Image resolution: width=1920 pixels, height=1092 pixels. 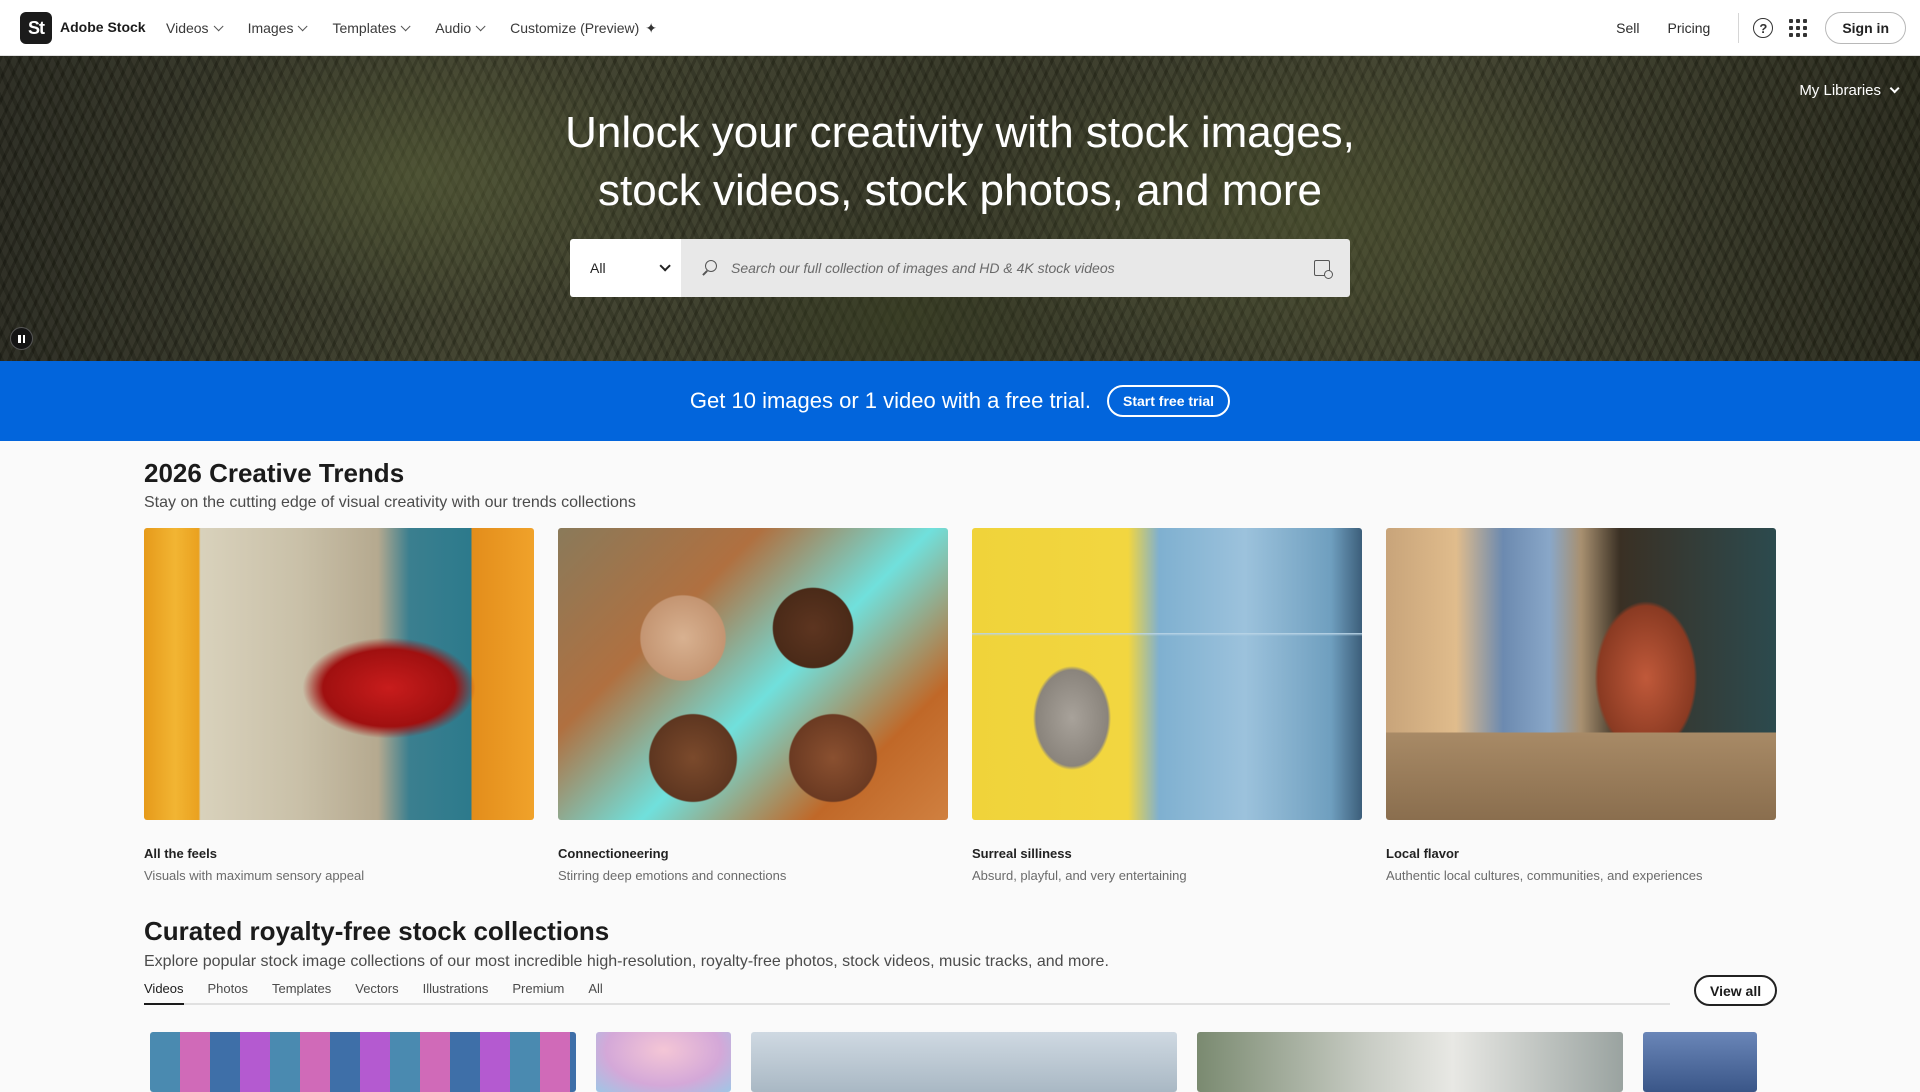 What do you see at coordinates (575, 28) in the screenshot?
I see `menu-customize-label: Customize (Preview)` at bounding box center [575, 28].